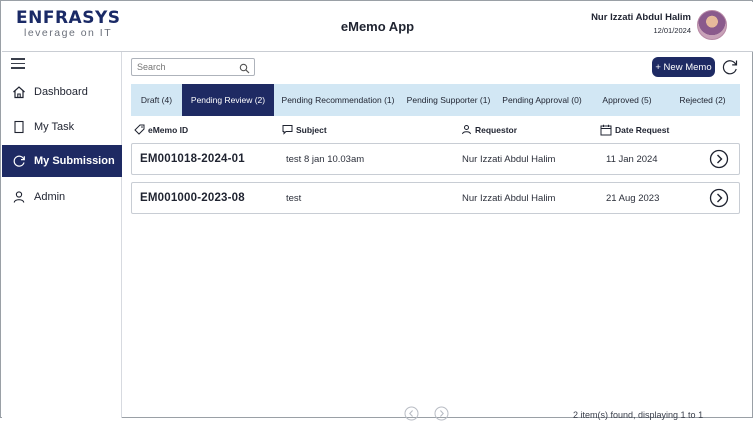 The width and height of the screenshot is (753, 421). I want to click on sidebar-item-label: My Task, so click(54, 127).